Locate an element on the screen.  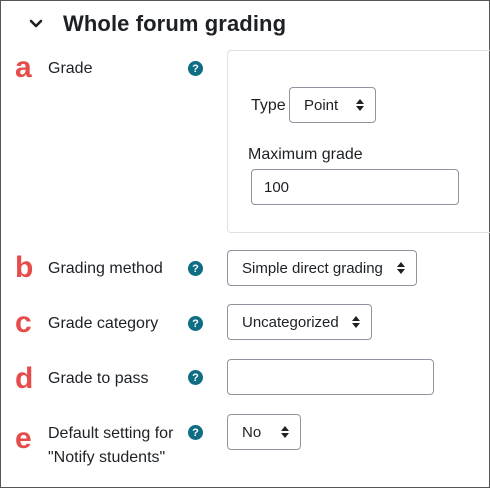
grade-category-value: Uncategorized is located at coordinates (290, 322).